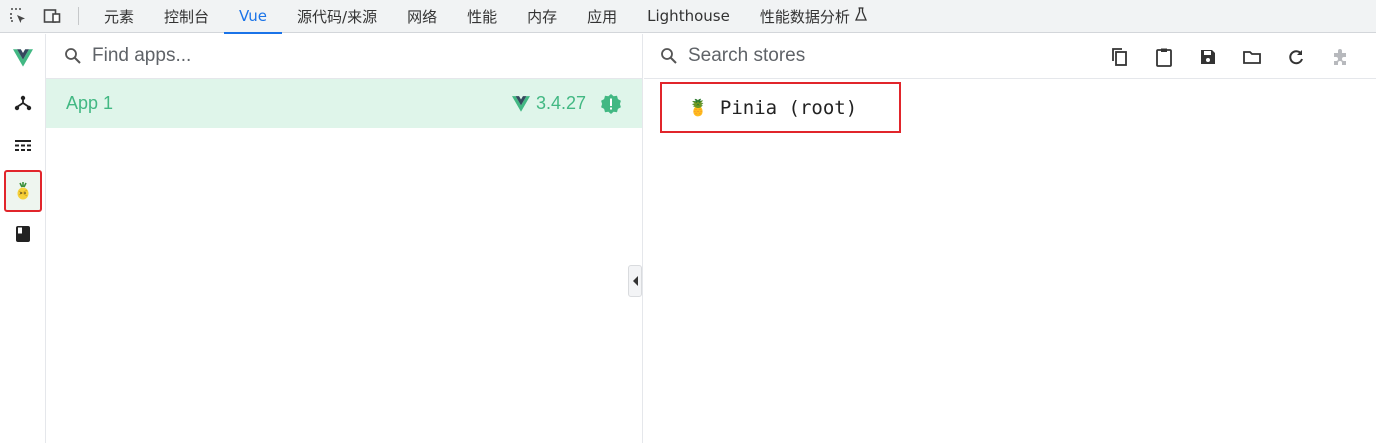 This screenshot has width=1376, height=443. What do you see at coordinates (542, 16) in the screenshot?
I see `tab-memory: 内存` at bounding box center [542, 16].